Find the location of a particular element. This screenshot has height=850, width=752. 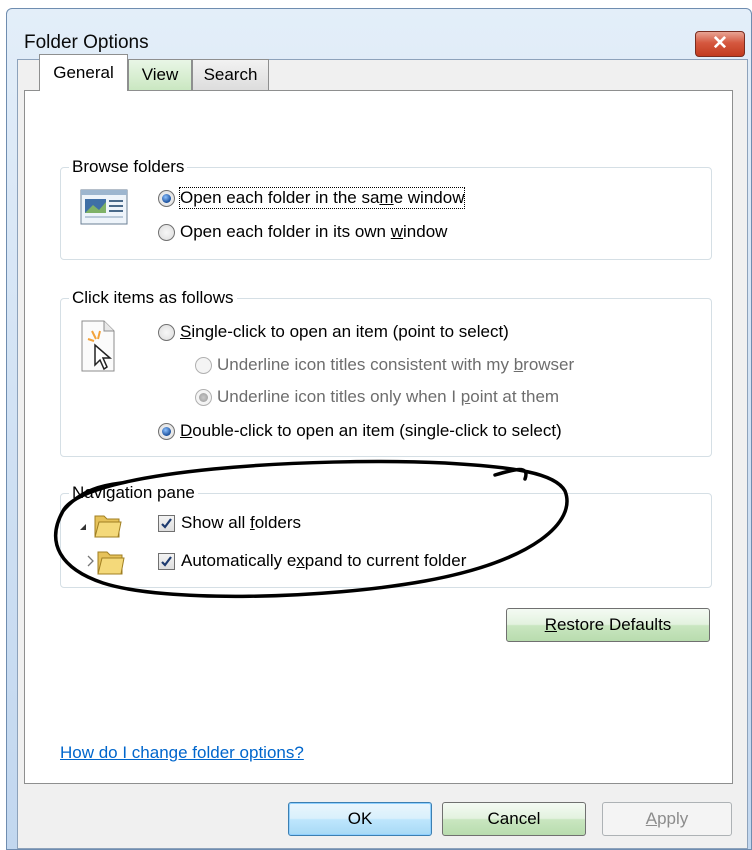

collapsed-folder-icon is located at coordinates (106, 563).